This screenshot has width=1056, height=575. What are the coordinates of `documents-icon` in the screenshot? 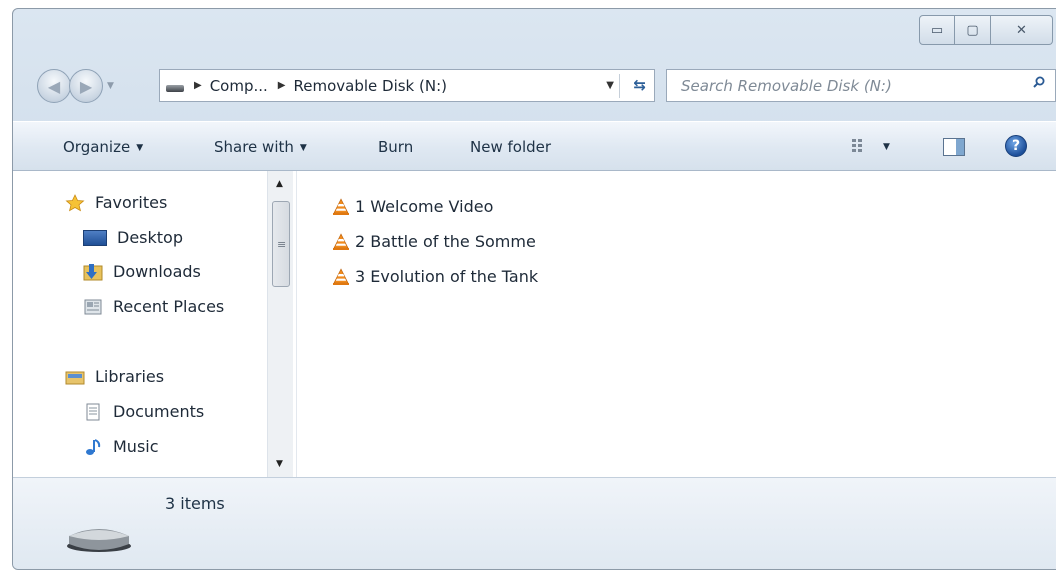 It's located at (93, 411).